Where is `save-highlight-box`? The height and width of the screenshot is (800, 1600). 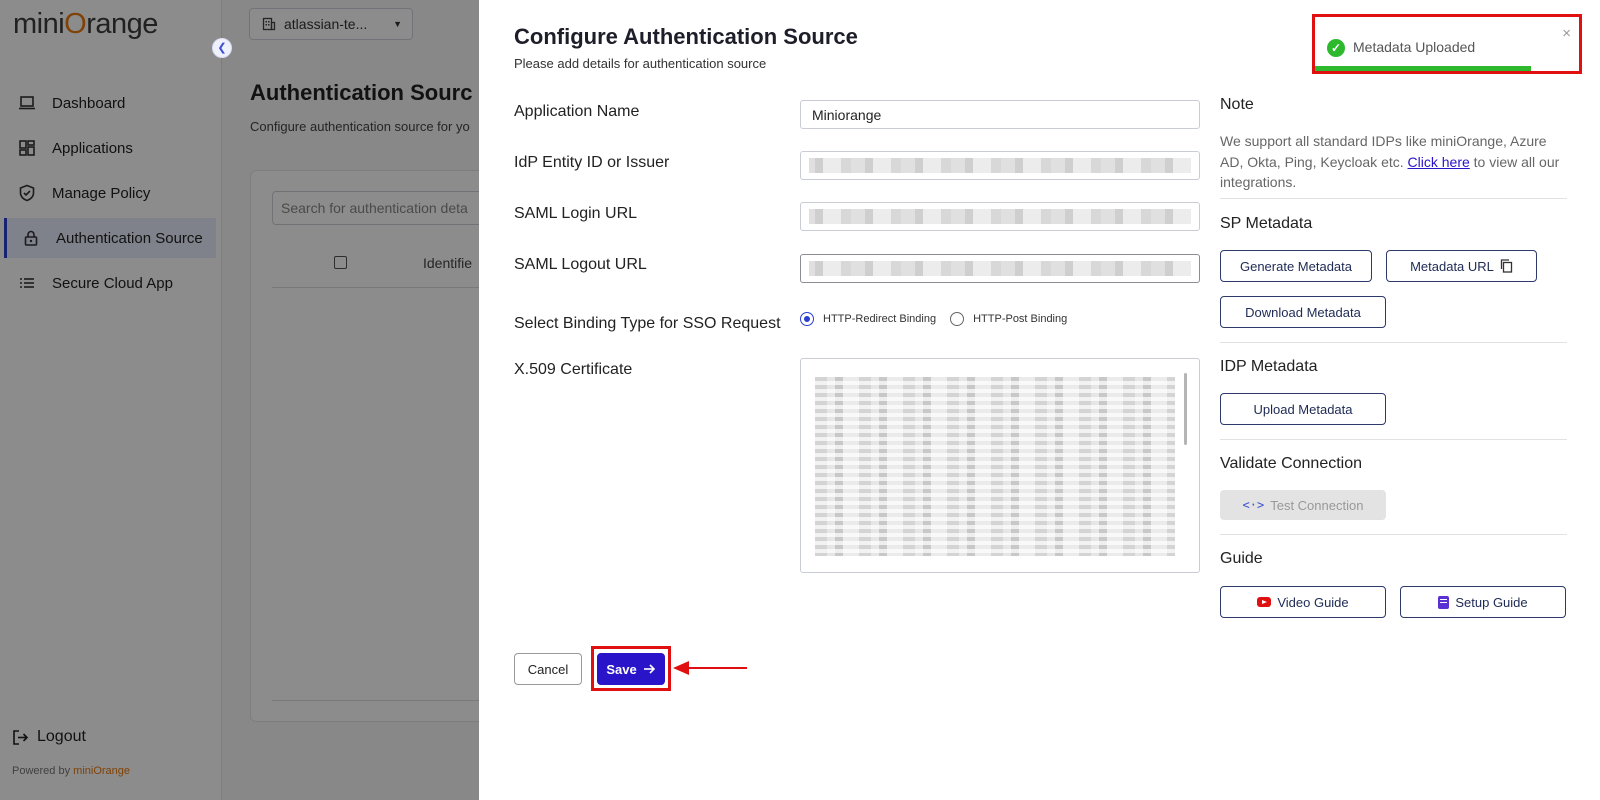 save-highlight-box is located at coordinates (631, 668).